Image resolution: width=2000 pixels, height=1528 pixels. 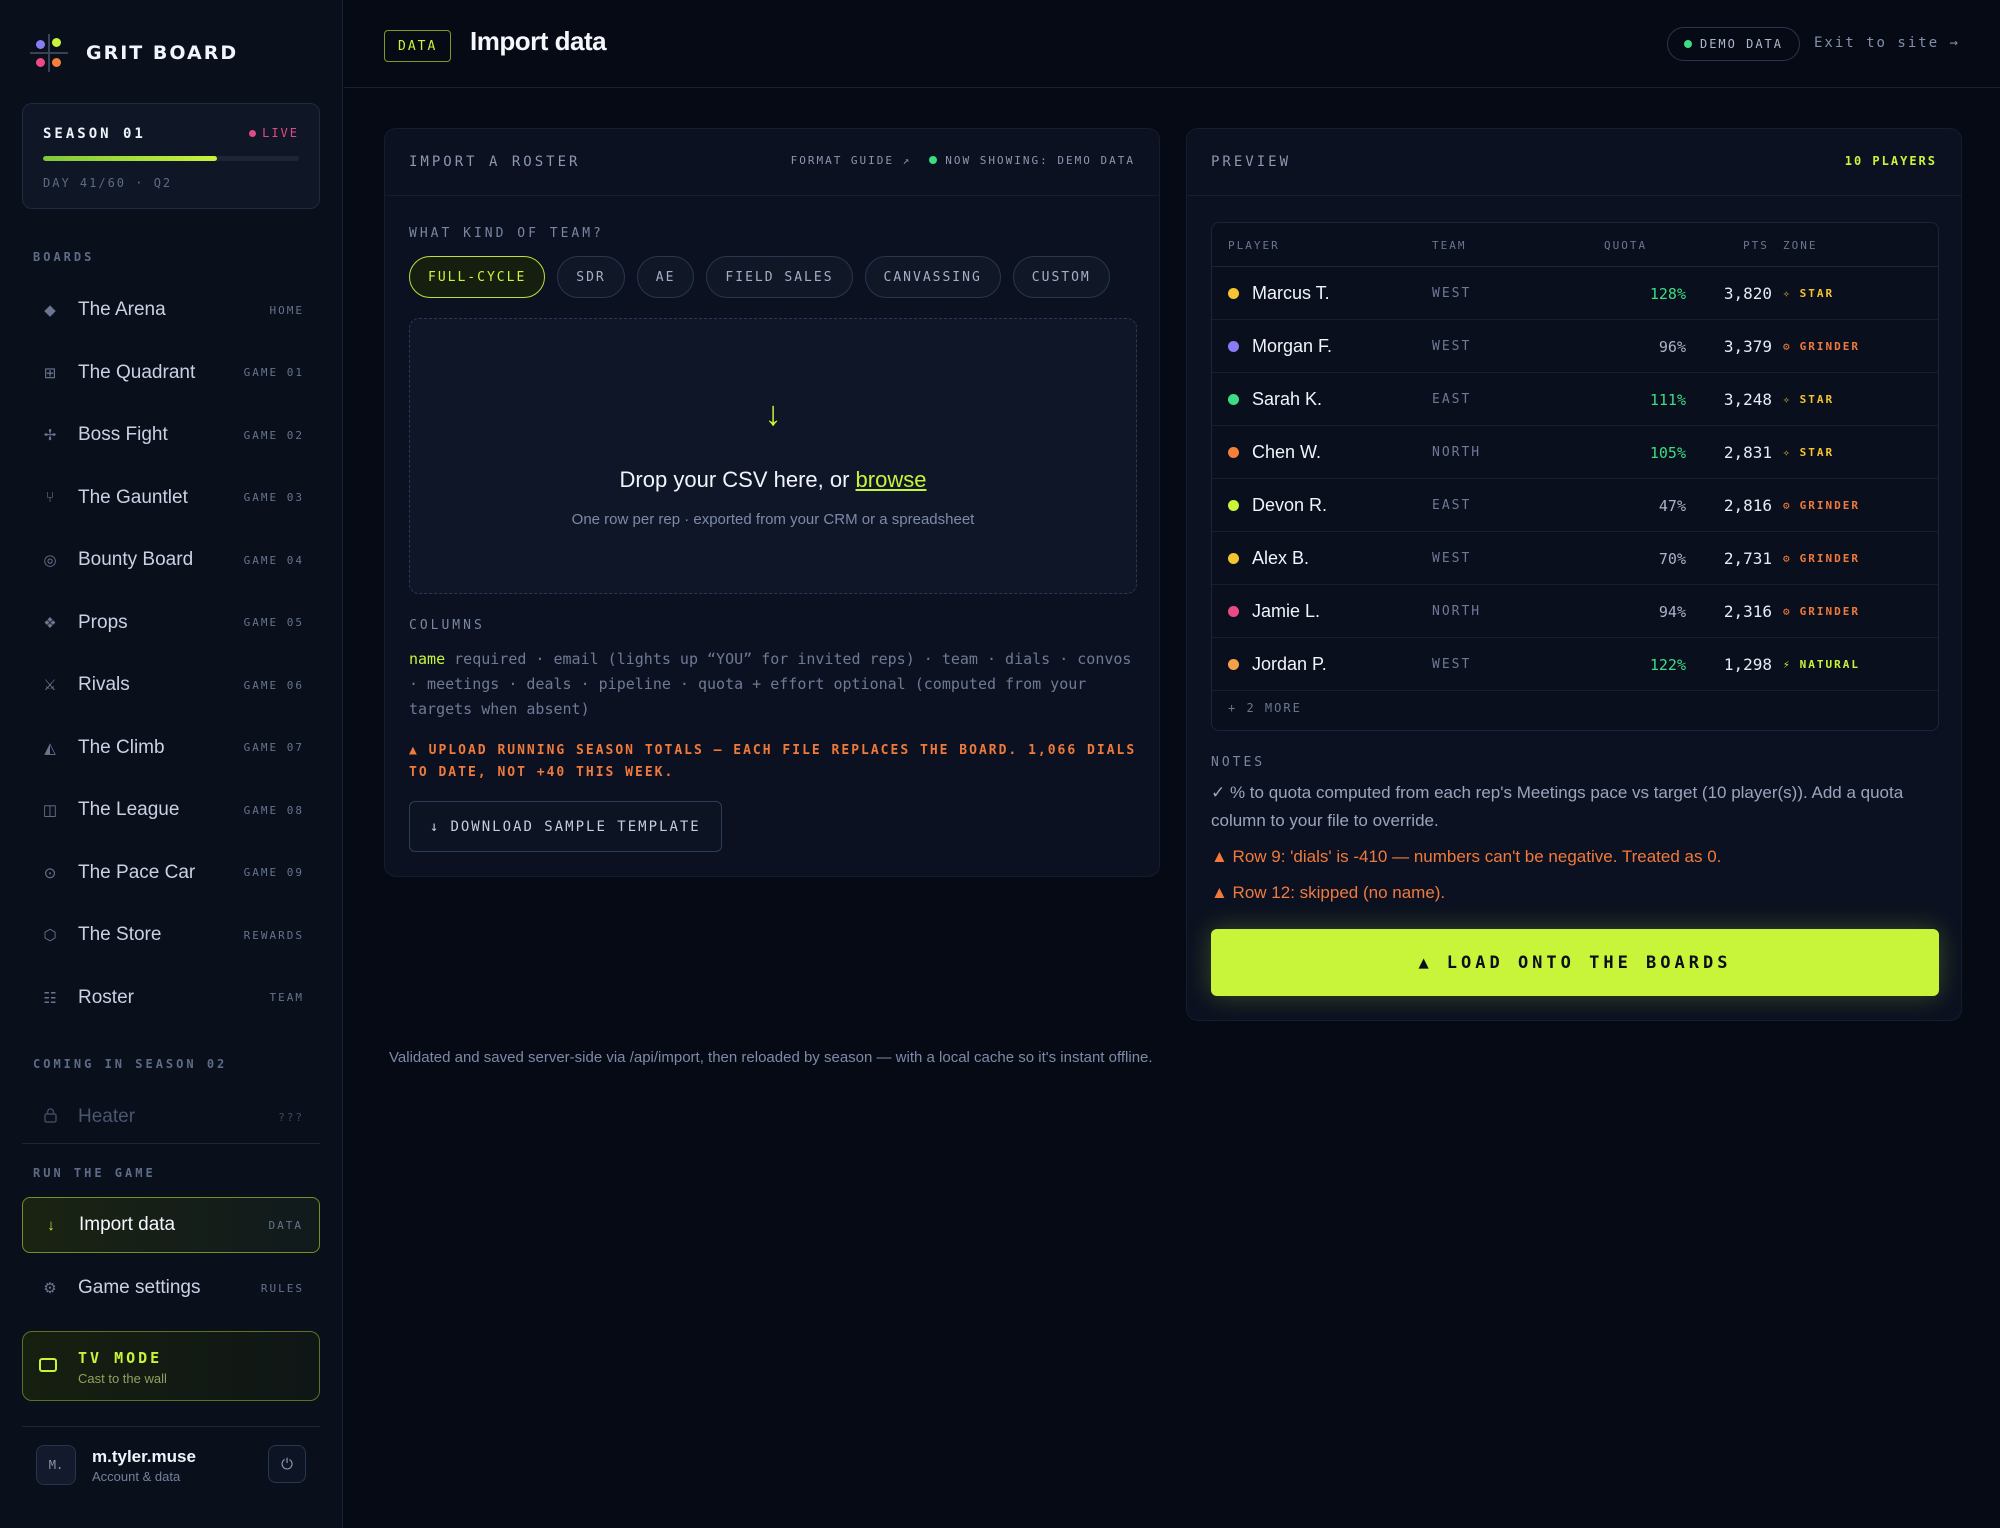 What do you see at coordinates (1575, 452) in the screenshot?
I see `table-row: Chen W. NORTH 105% 2,831 ✧ STAR` at bounding box center [1575, 452].